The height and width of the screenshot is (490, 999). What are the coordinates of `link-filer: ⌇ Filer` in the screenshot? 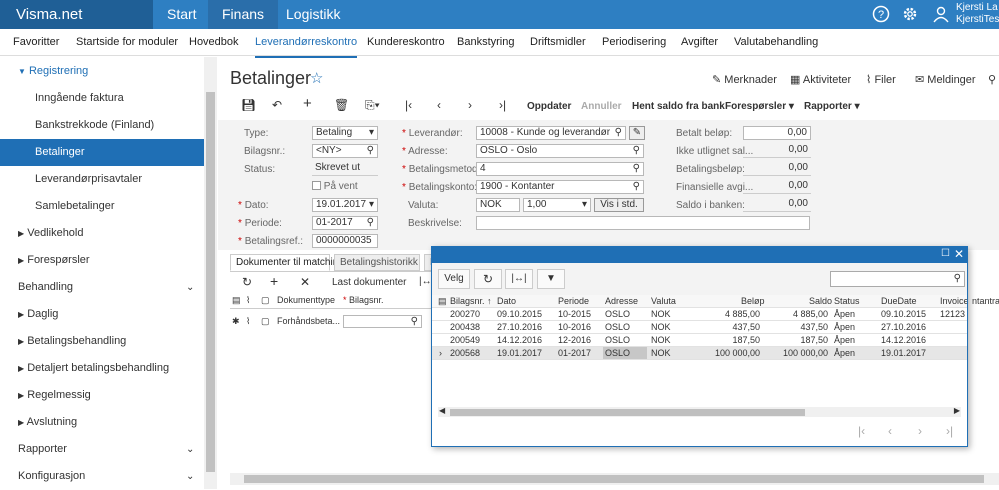 It's located at (881, 79).